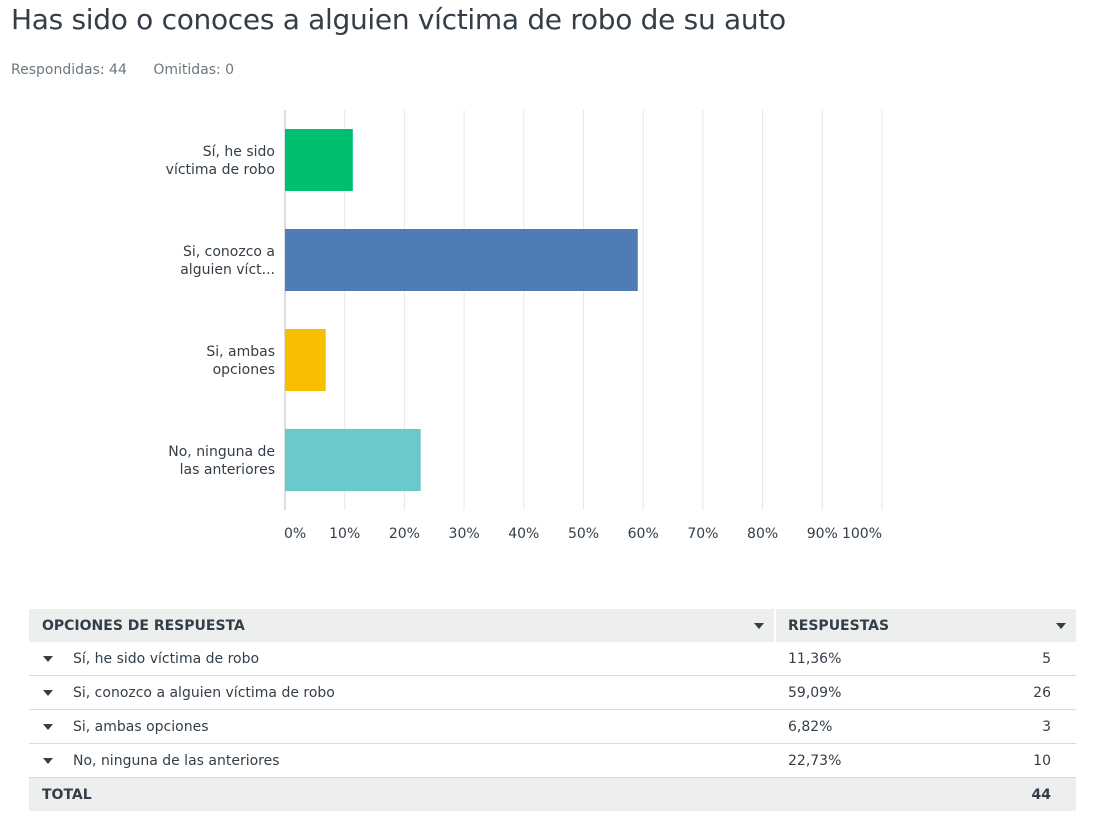  I want to click on x-tick-label: 100%, so click(862, 534).